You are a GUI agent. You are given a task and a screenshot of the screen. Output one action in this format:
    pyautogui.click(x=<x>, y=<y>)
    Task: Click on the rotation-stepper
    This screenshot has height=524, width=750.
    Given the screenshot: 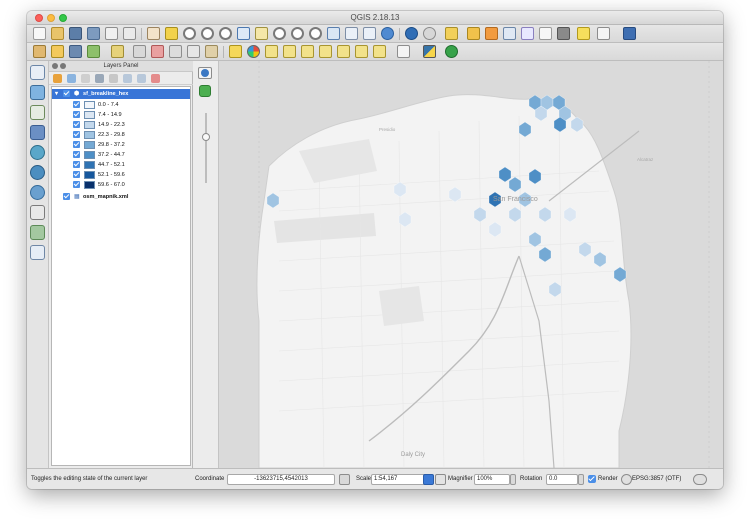 What is the action you would take?
    pyautogui.click(x=581, y=479)
    